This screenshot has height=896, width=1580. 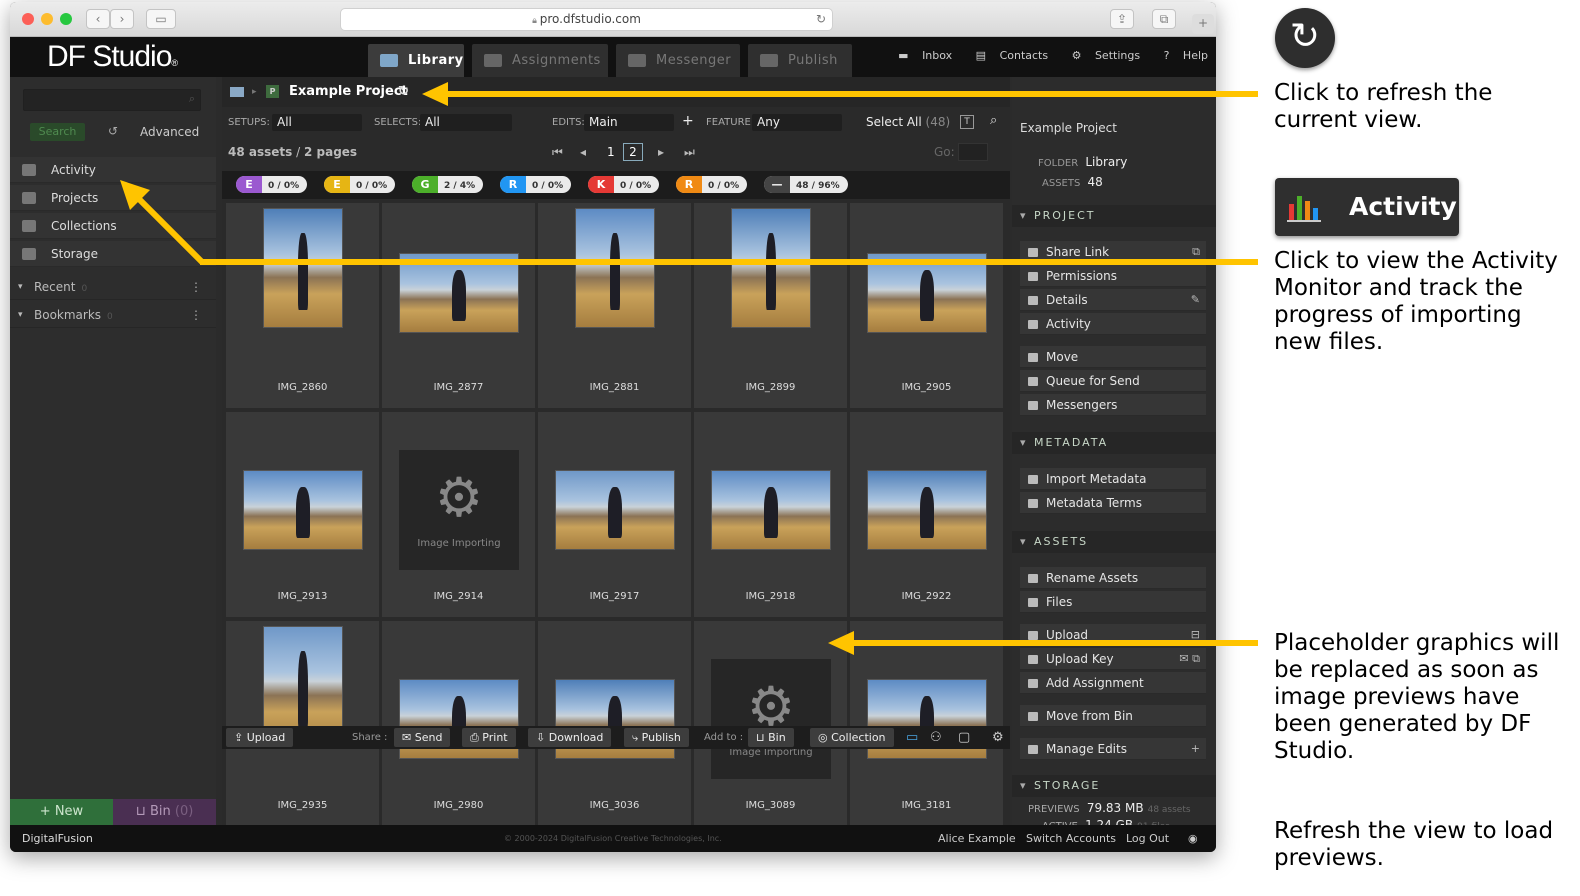 I want to click on asset-tile: IMG_2917, so click(x=614, y=514).